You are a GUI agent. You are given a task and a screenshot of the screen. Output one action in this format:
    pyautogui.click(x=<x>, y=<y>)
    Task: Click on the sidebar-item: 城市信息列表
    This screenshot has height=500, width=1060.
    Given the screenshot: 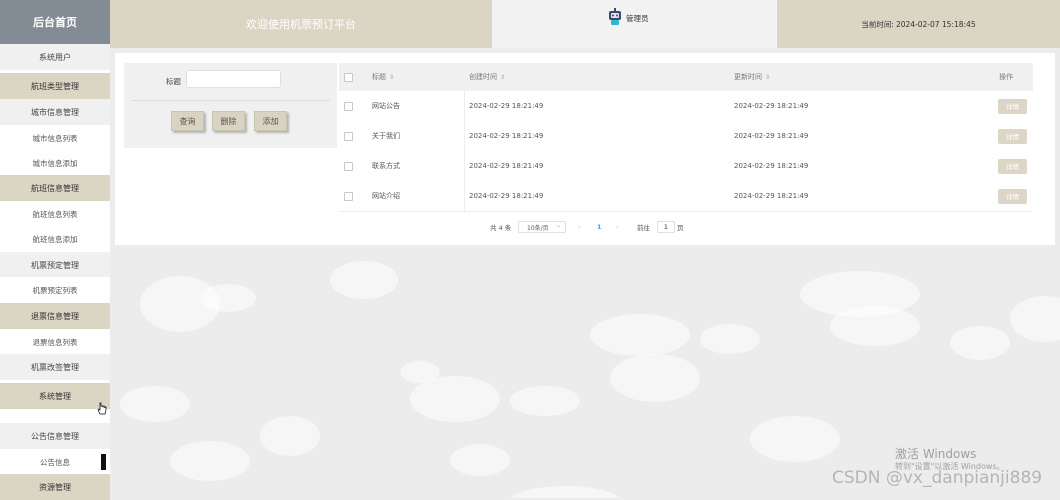 What is the action you would take?
    pyautogui.click(x=55, y=138)
    